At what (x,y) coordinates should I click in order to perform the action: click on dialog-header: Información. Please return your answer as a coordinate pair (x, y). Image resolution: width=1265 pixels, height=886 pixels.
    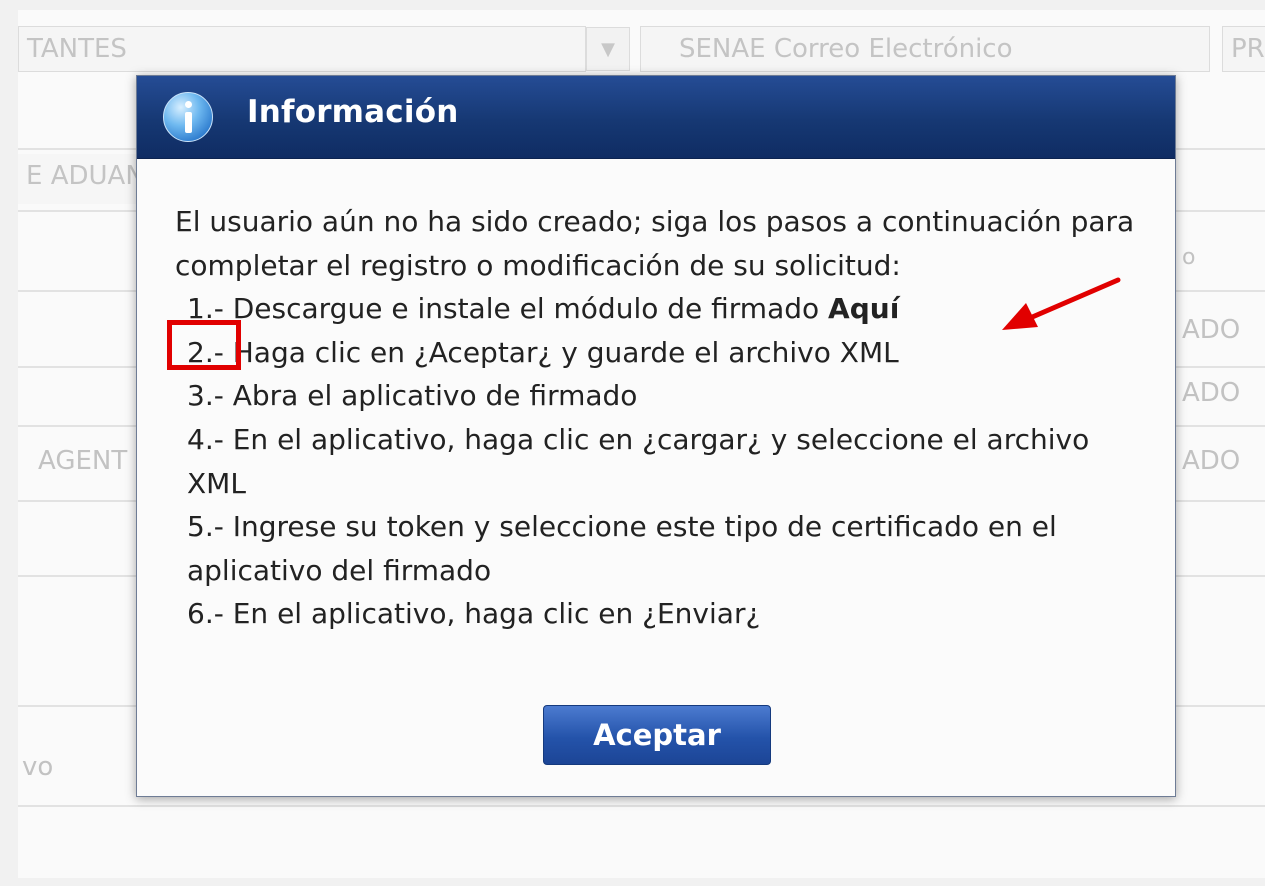
    Looking at the image, I should click on (656, 117).